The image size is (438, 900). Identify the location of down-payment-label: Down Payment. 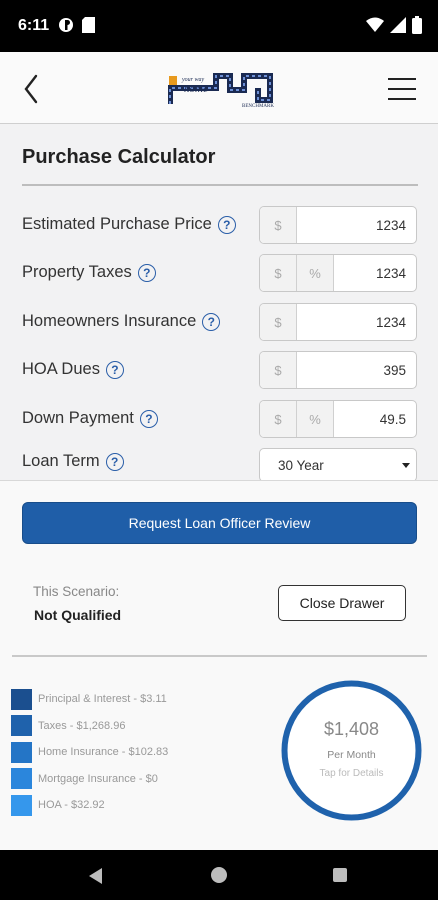
(78, 418).